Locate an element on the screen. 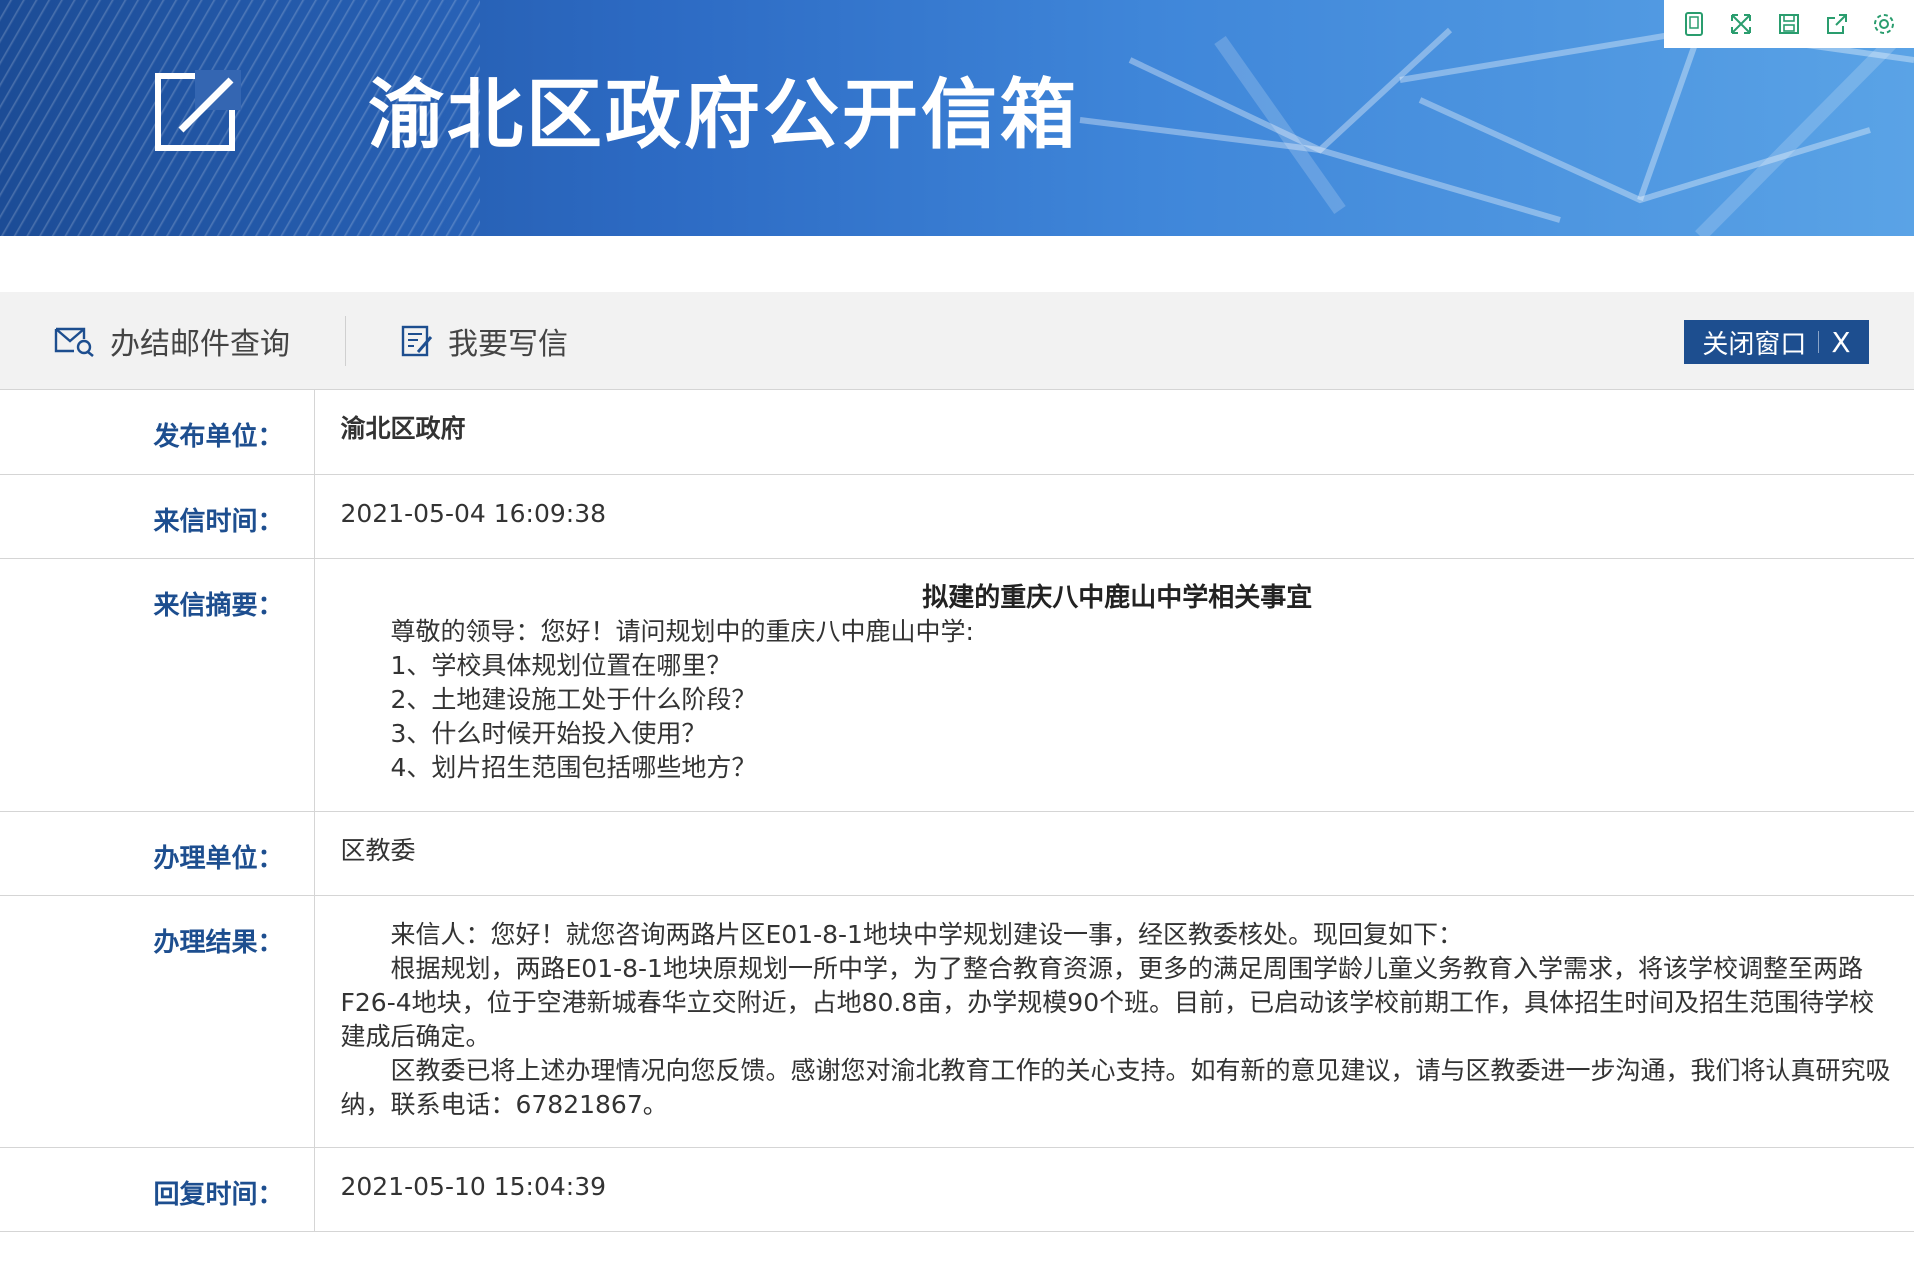 The image size is (1914, 1280). top-tools is located at coordinates (1789, 24).